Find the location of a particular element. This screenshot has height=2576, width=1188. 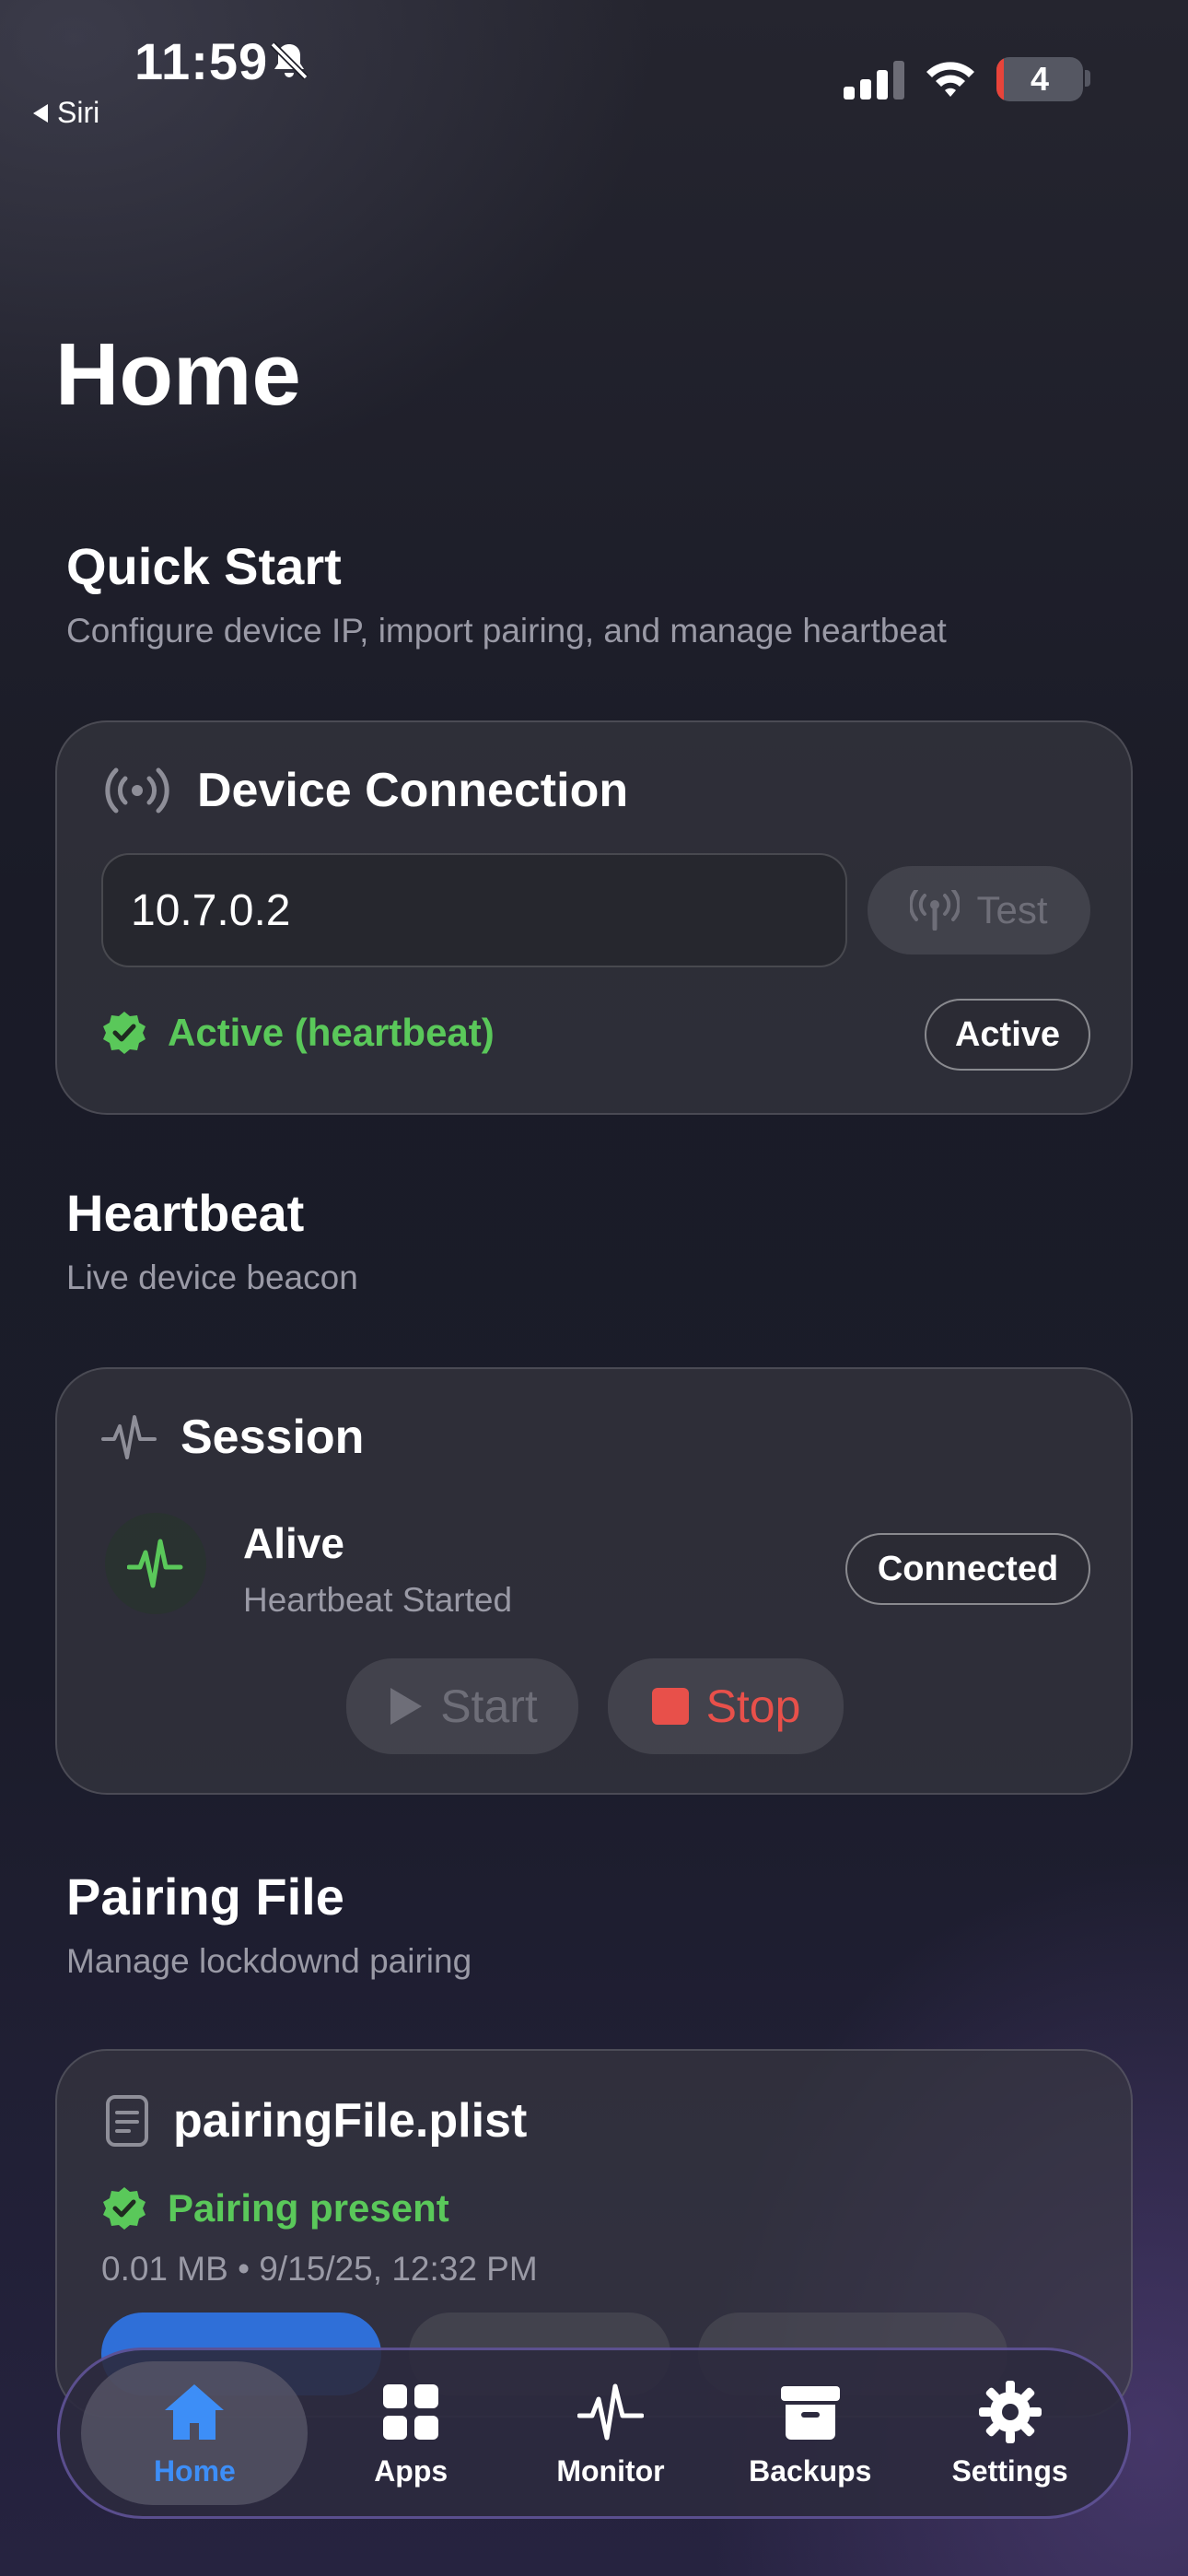

page-title: Home is located at coordinates (178, 374).